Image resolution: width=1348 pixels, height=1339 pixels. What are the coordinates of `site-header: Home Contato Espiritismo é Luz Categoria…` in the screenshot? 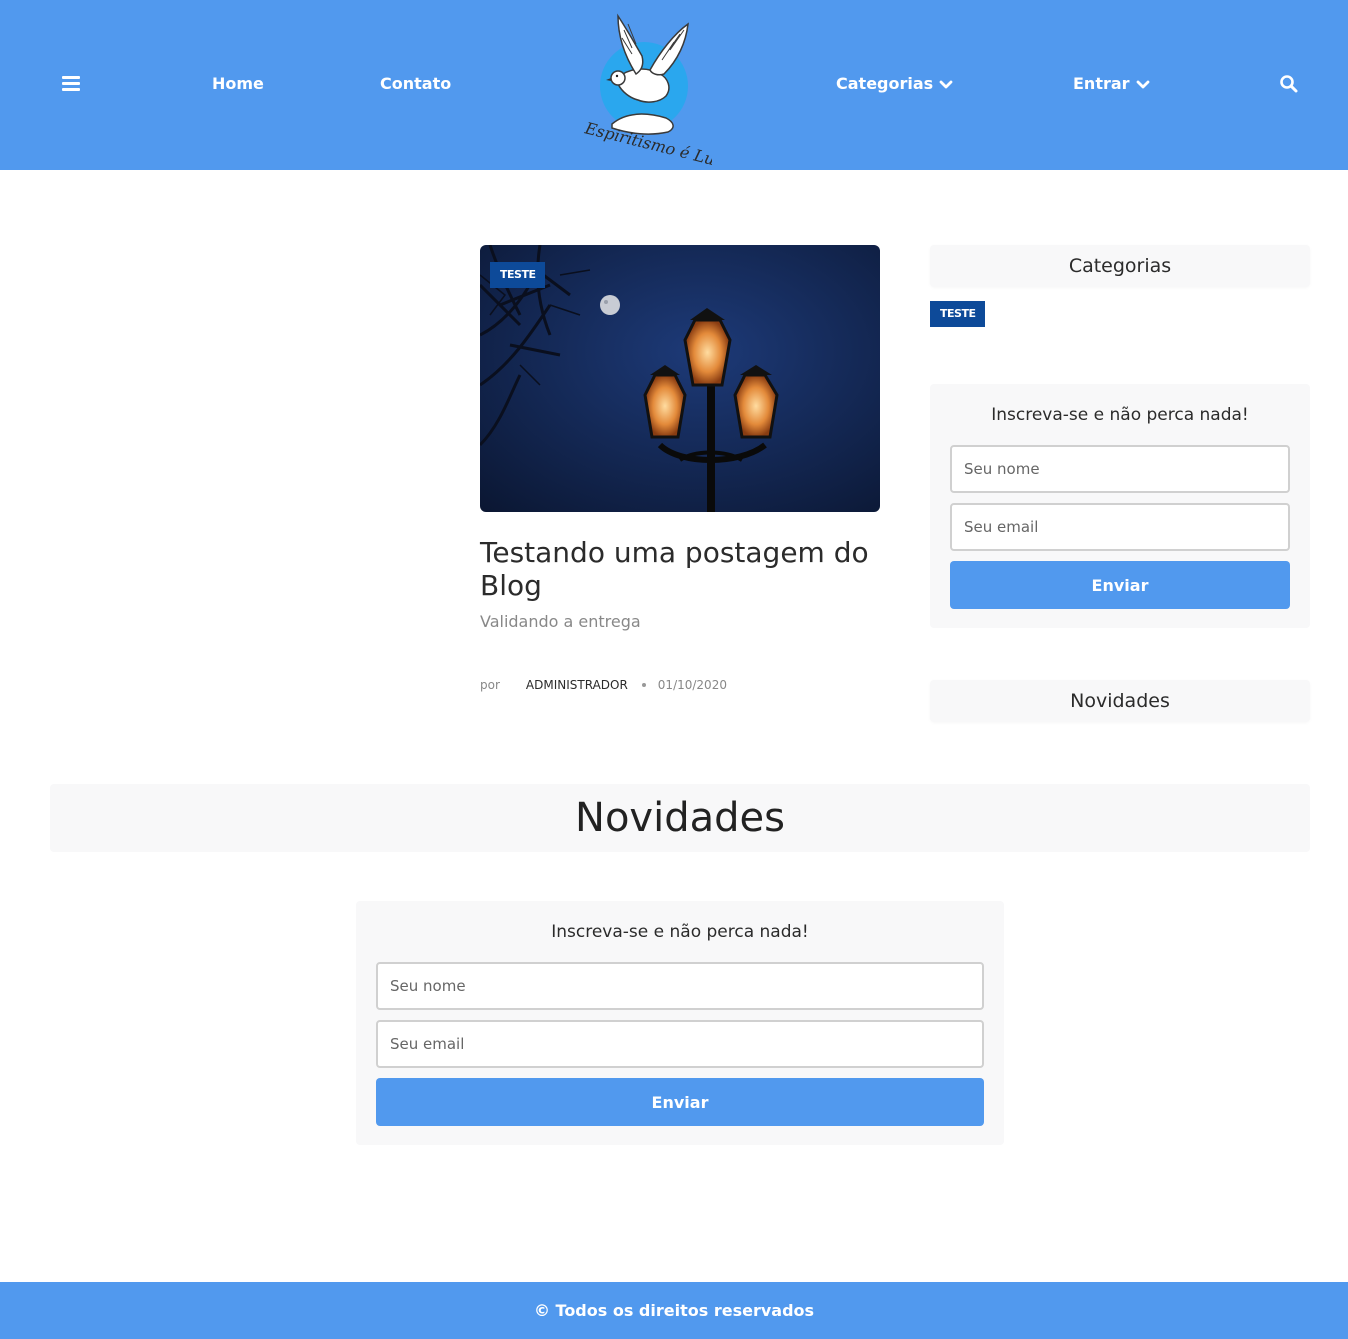 It's located at (674, 85).